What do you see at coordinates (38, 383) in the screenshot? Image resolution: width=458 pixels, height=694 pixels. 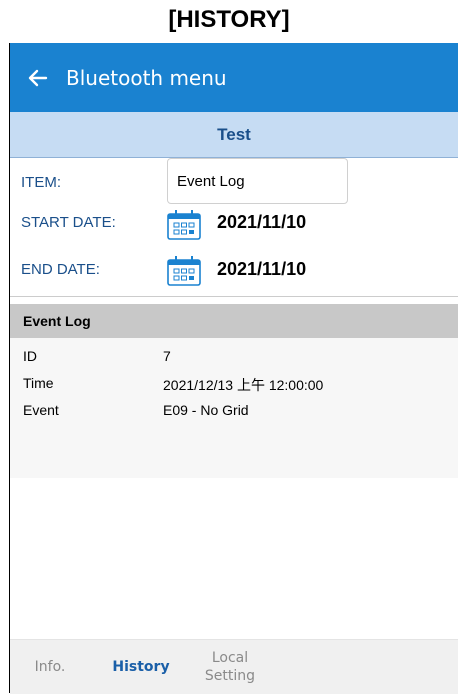 I see `detail-key: Time` at bounding box center [38, 383].